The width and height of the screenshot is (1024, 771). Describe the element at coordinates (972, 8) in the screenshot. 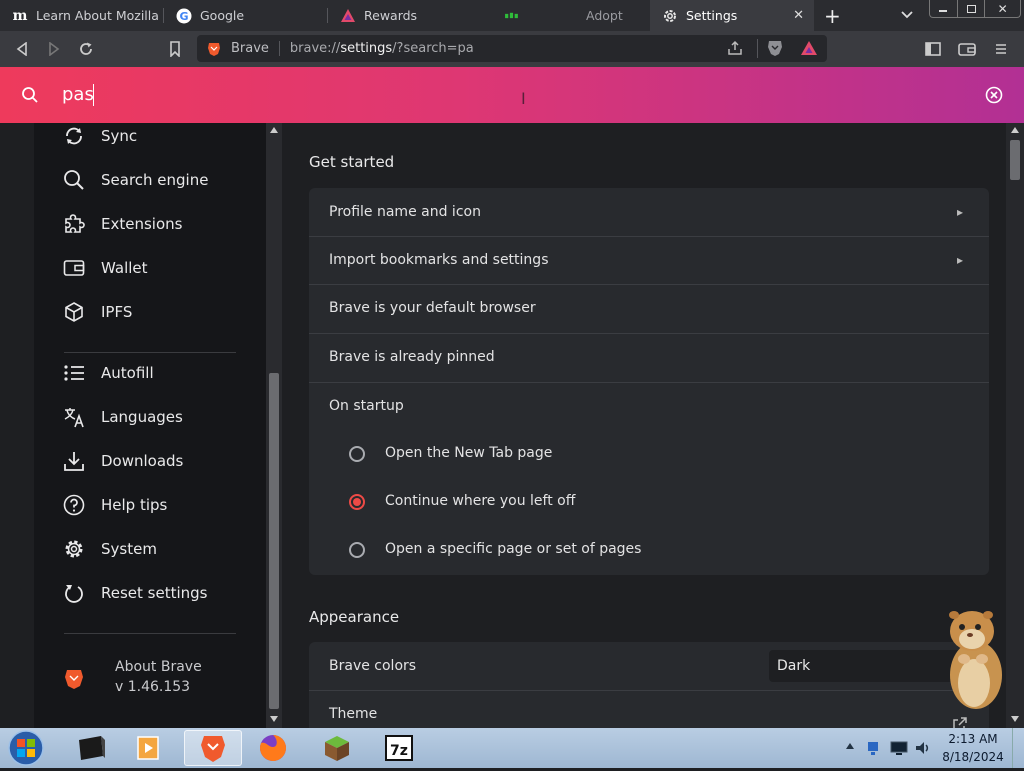

I see `maximize-button` at that location.